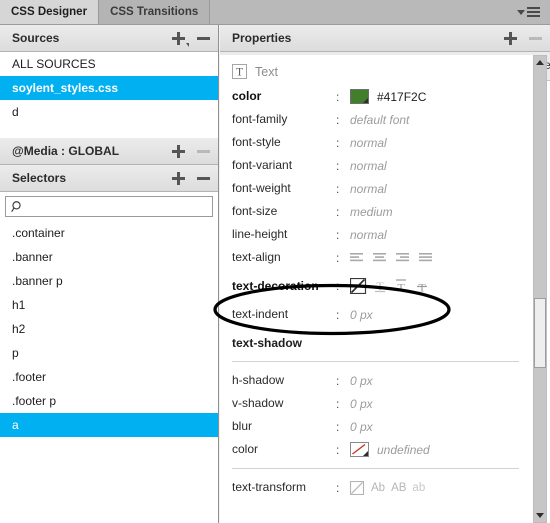 Image resolution: width=550 pixels, height=523 pixels. What do you see at coordinates (540, 62) in the screenshot?
I see `scroll-up-icon` at bounding box center [540, 62].